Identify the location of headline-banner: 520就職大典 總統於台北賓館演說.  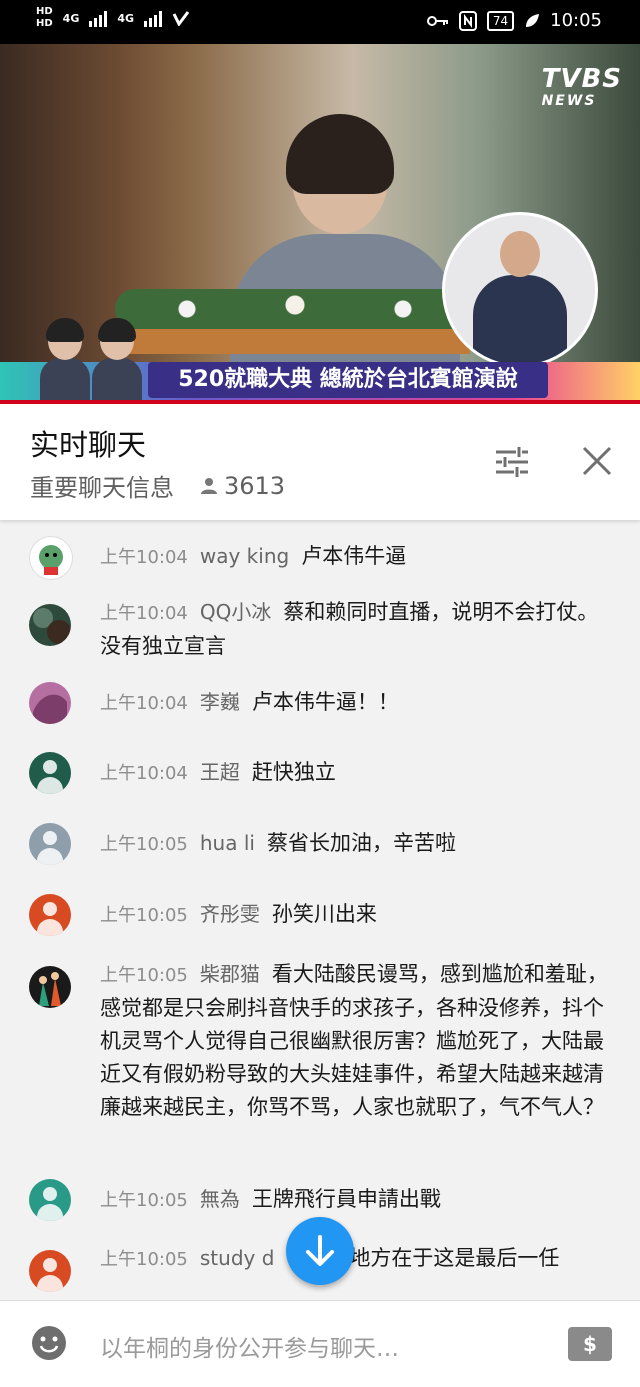
(348, 380).